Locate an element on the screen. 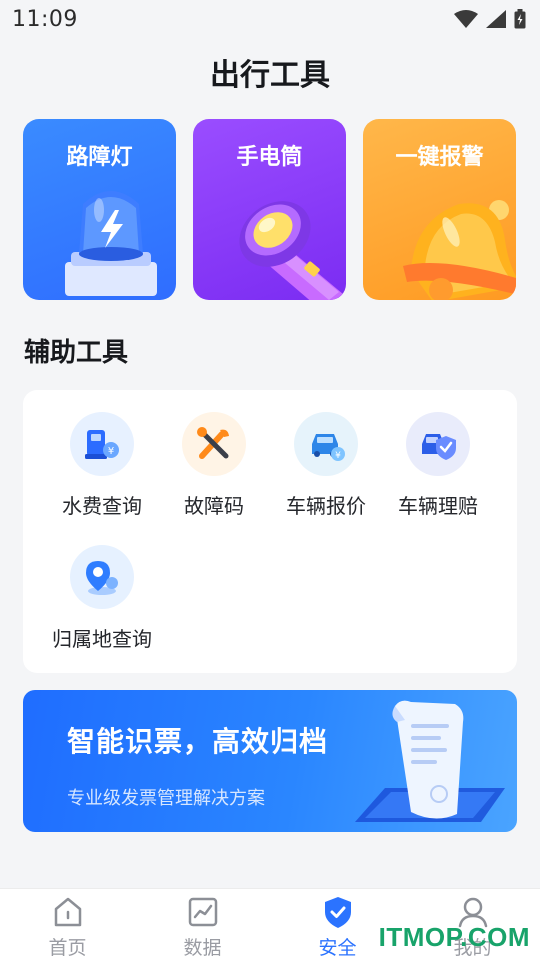  status-icons is located at coordinates (490, 19).